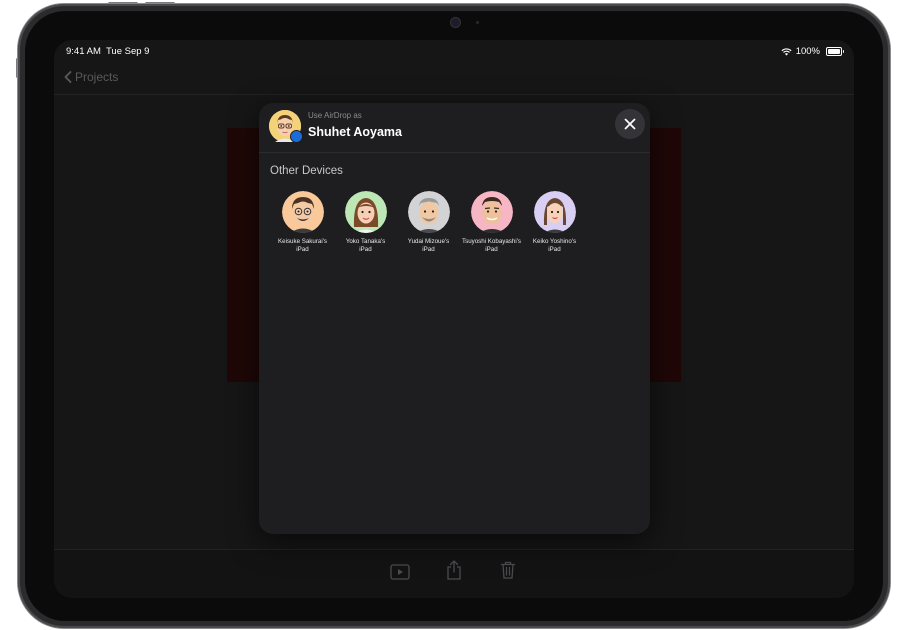  Describe the element at coordinates (491, 241) in the screenshot. I see `device-owner: Tsuyoshi Kobayashi's` at that location.